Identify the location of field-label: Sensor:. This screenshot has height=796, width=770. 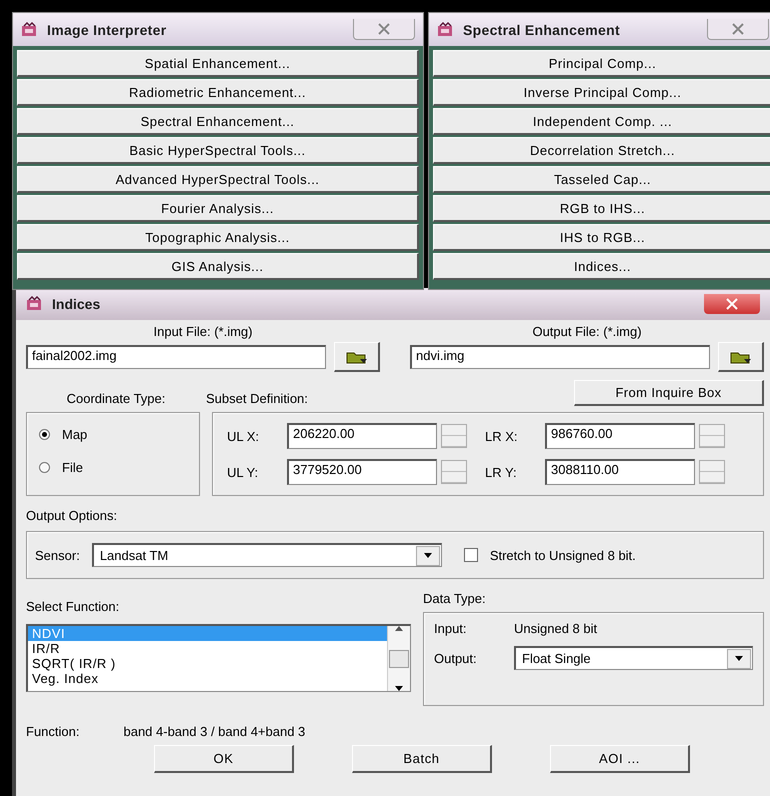
(57, 555).